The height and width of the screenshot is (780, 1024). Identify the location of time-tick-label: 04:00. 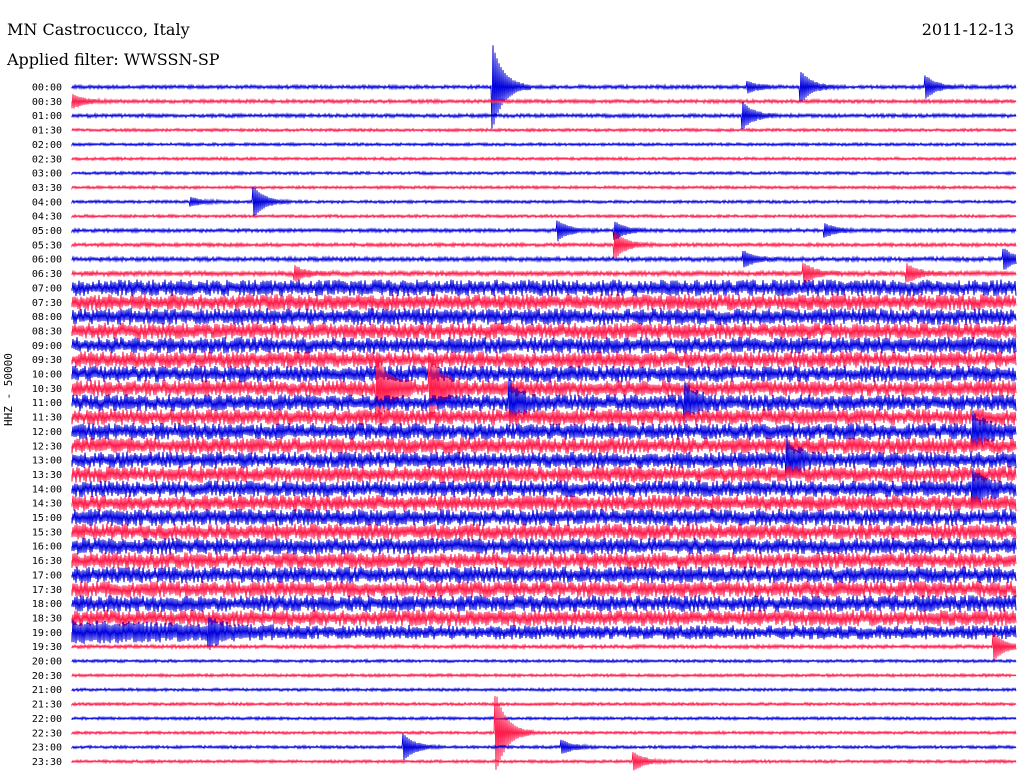
(47, 202).